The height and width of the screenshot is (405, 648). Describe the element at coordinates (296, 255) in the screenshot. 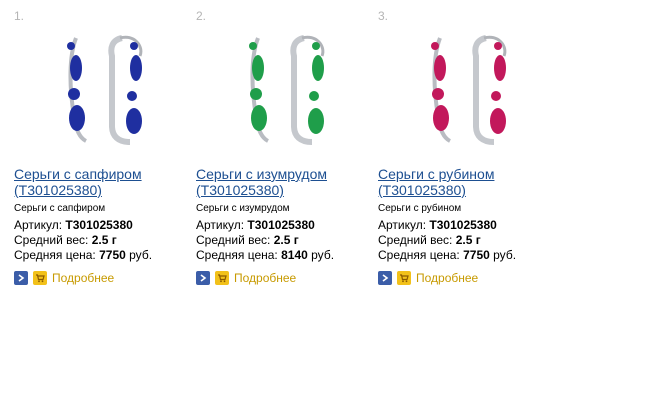

I see `price-value: 8140` at that location.